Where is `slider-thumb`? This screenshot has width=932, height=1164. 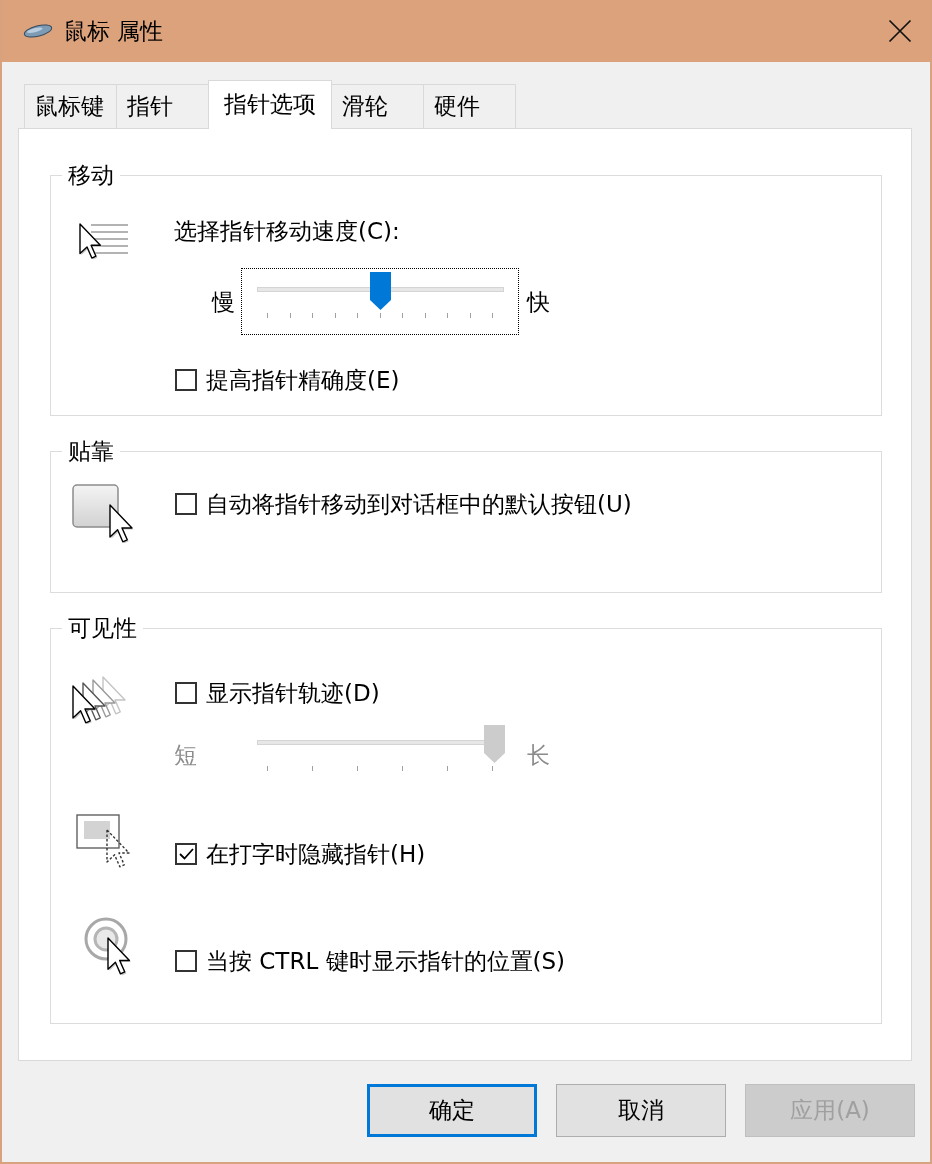 slider-thumb is located at coordinates (380, 291).